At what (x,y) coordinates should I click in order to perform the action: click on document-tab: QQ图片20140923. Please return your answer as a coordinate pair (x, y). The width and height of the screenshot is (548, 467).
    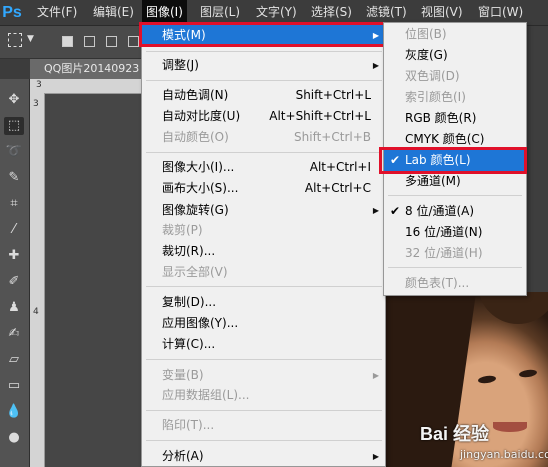
    Looking at the image, I should click on (86, 69).